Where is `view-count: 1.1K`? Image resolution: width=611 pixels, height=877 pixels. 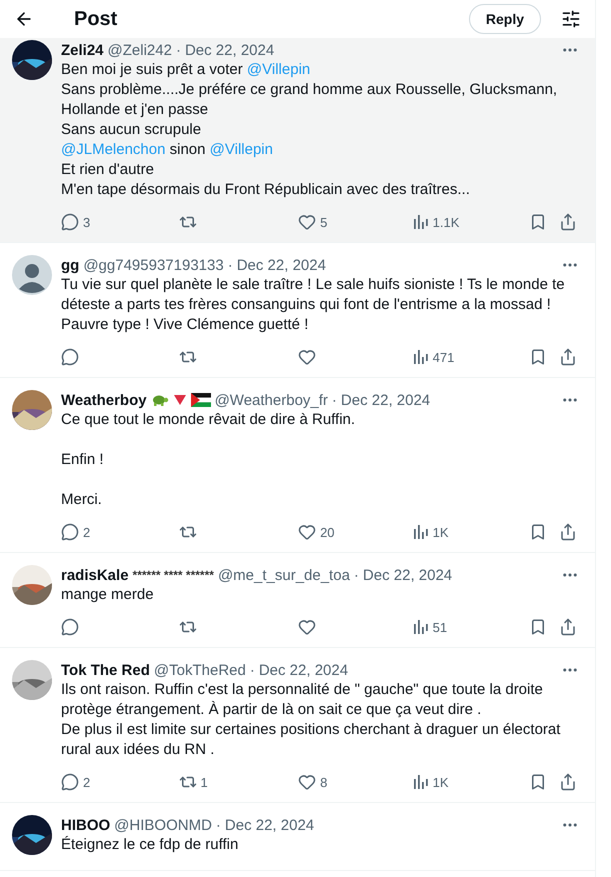 view-count: 1.1K is located at coordinates (446, 222).